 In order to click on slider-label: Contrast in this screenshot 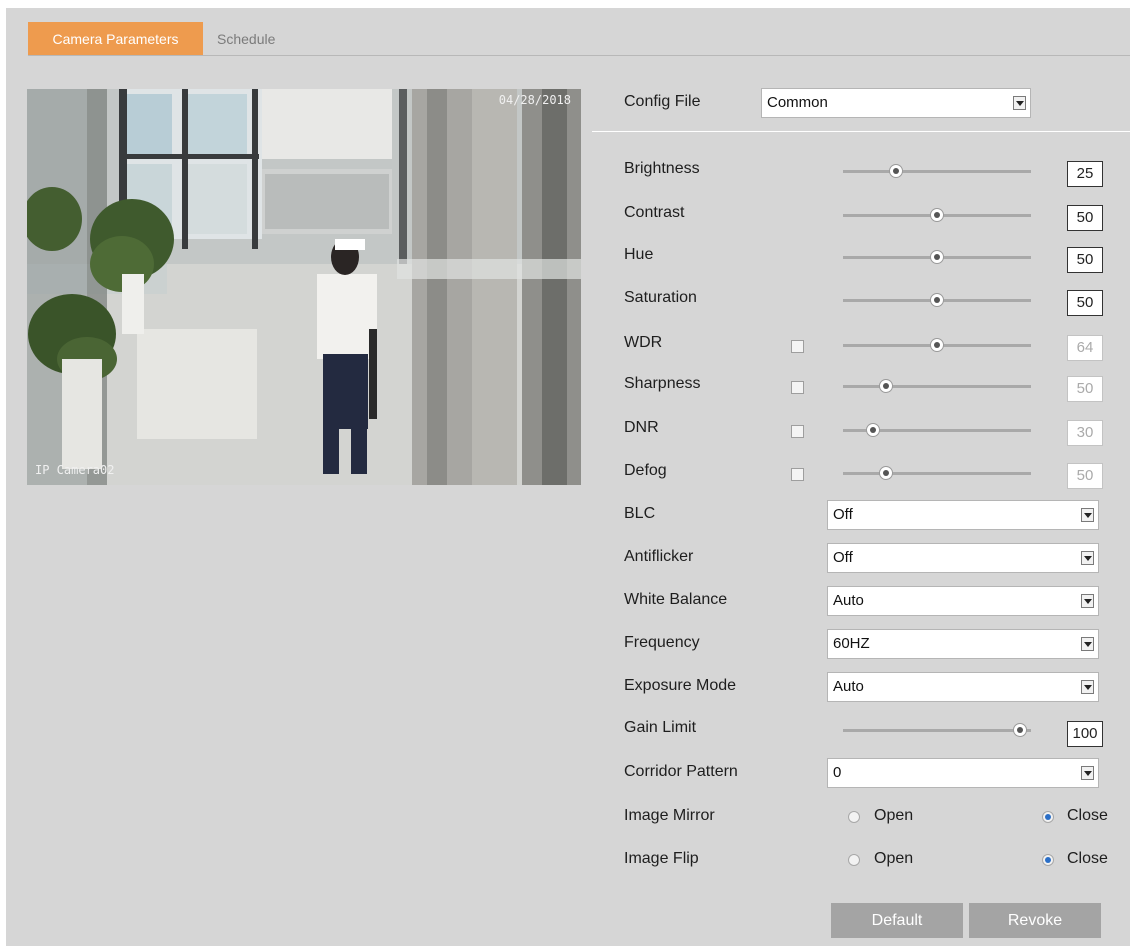, I will do `click(654, 212)`.